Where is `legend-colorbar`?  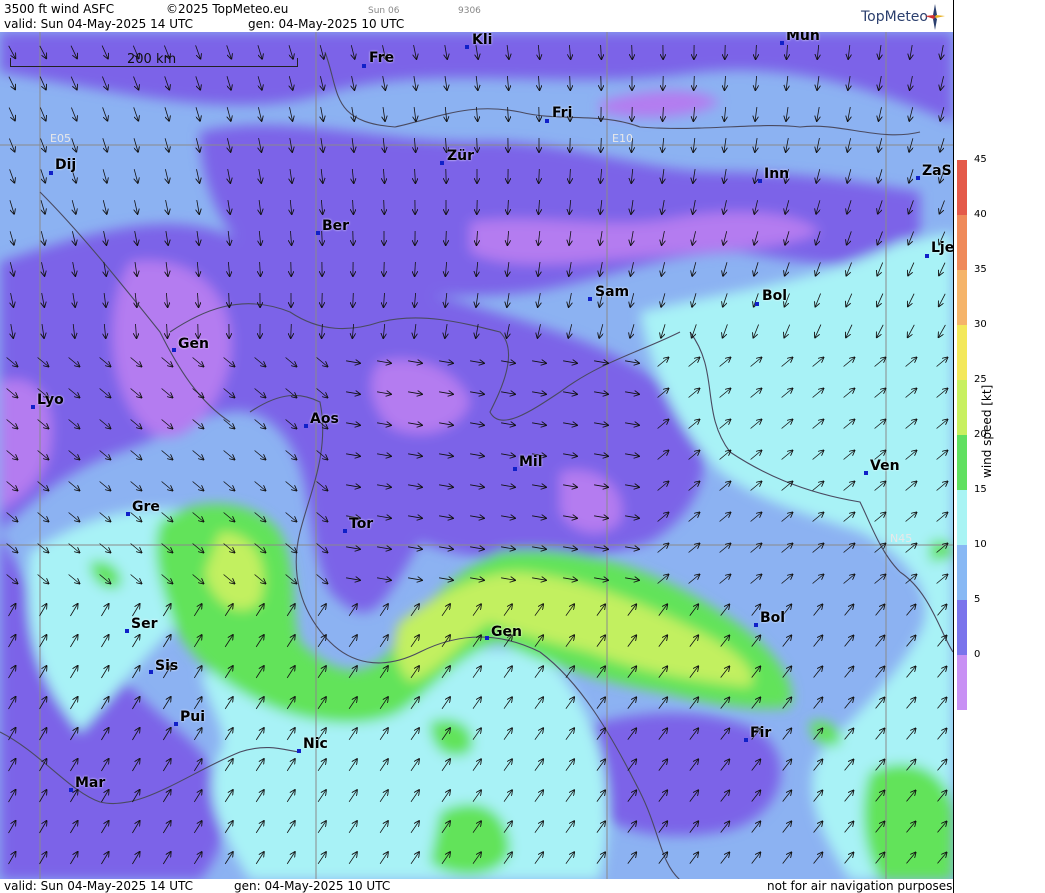 legend-colorbar is located at coordinates (962, 435).